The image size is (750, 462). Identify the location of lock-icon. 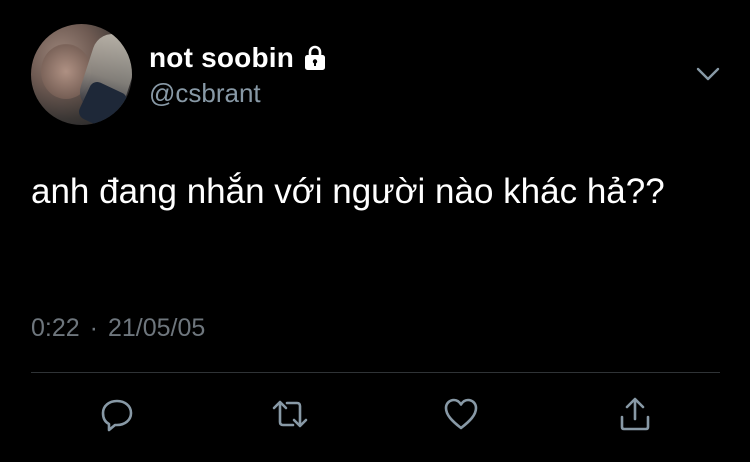
(315, 58).